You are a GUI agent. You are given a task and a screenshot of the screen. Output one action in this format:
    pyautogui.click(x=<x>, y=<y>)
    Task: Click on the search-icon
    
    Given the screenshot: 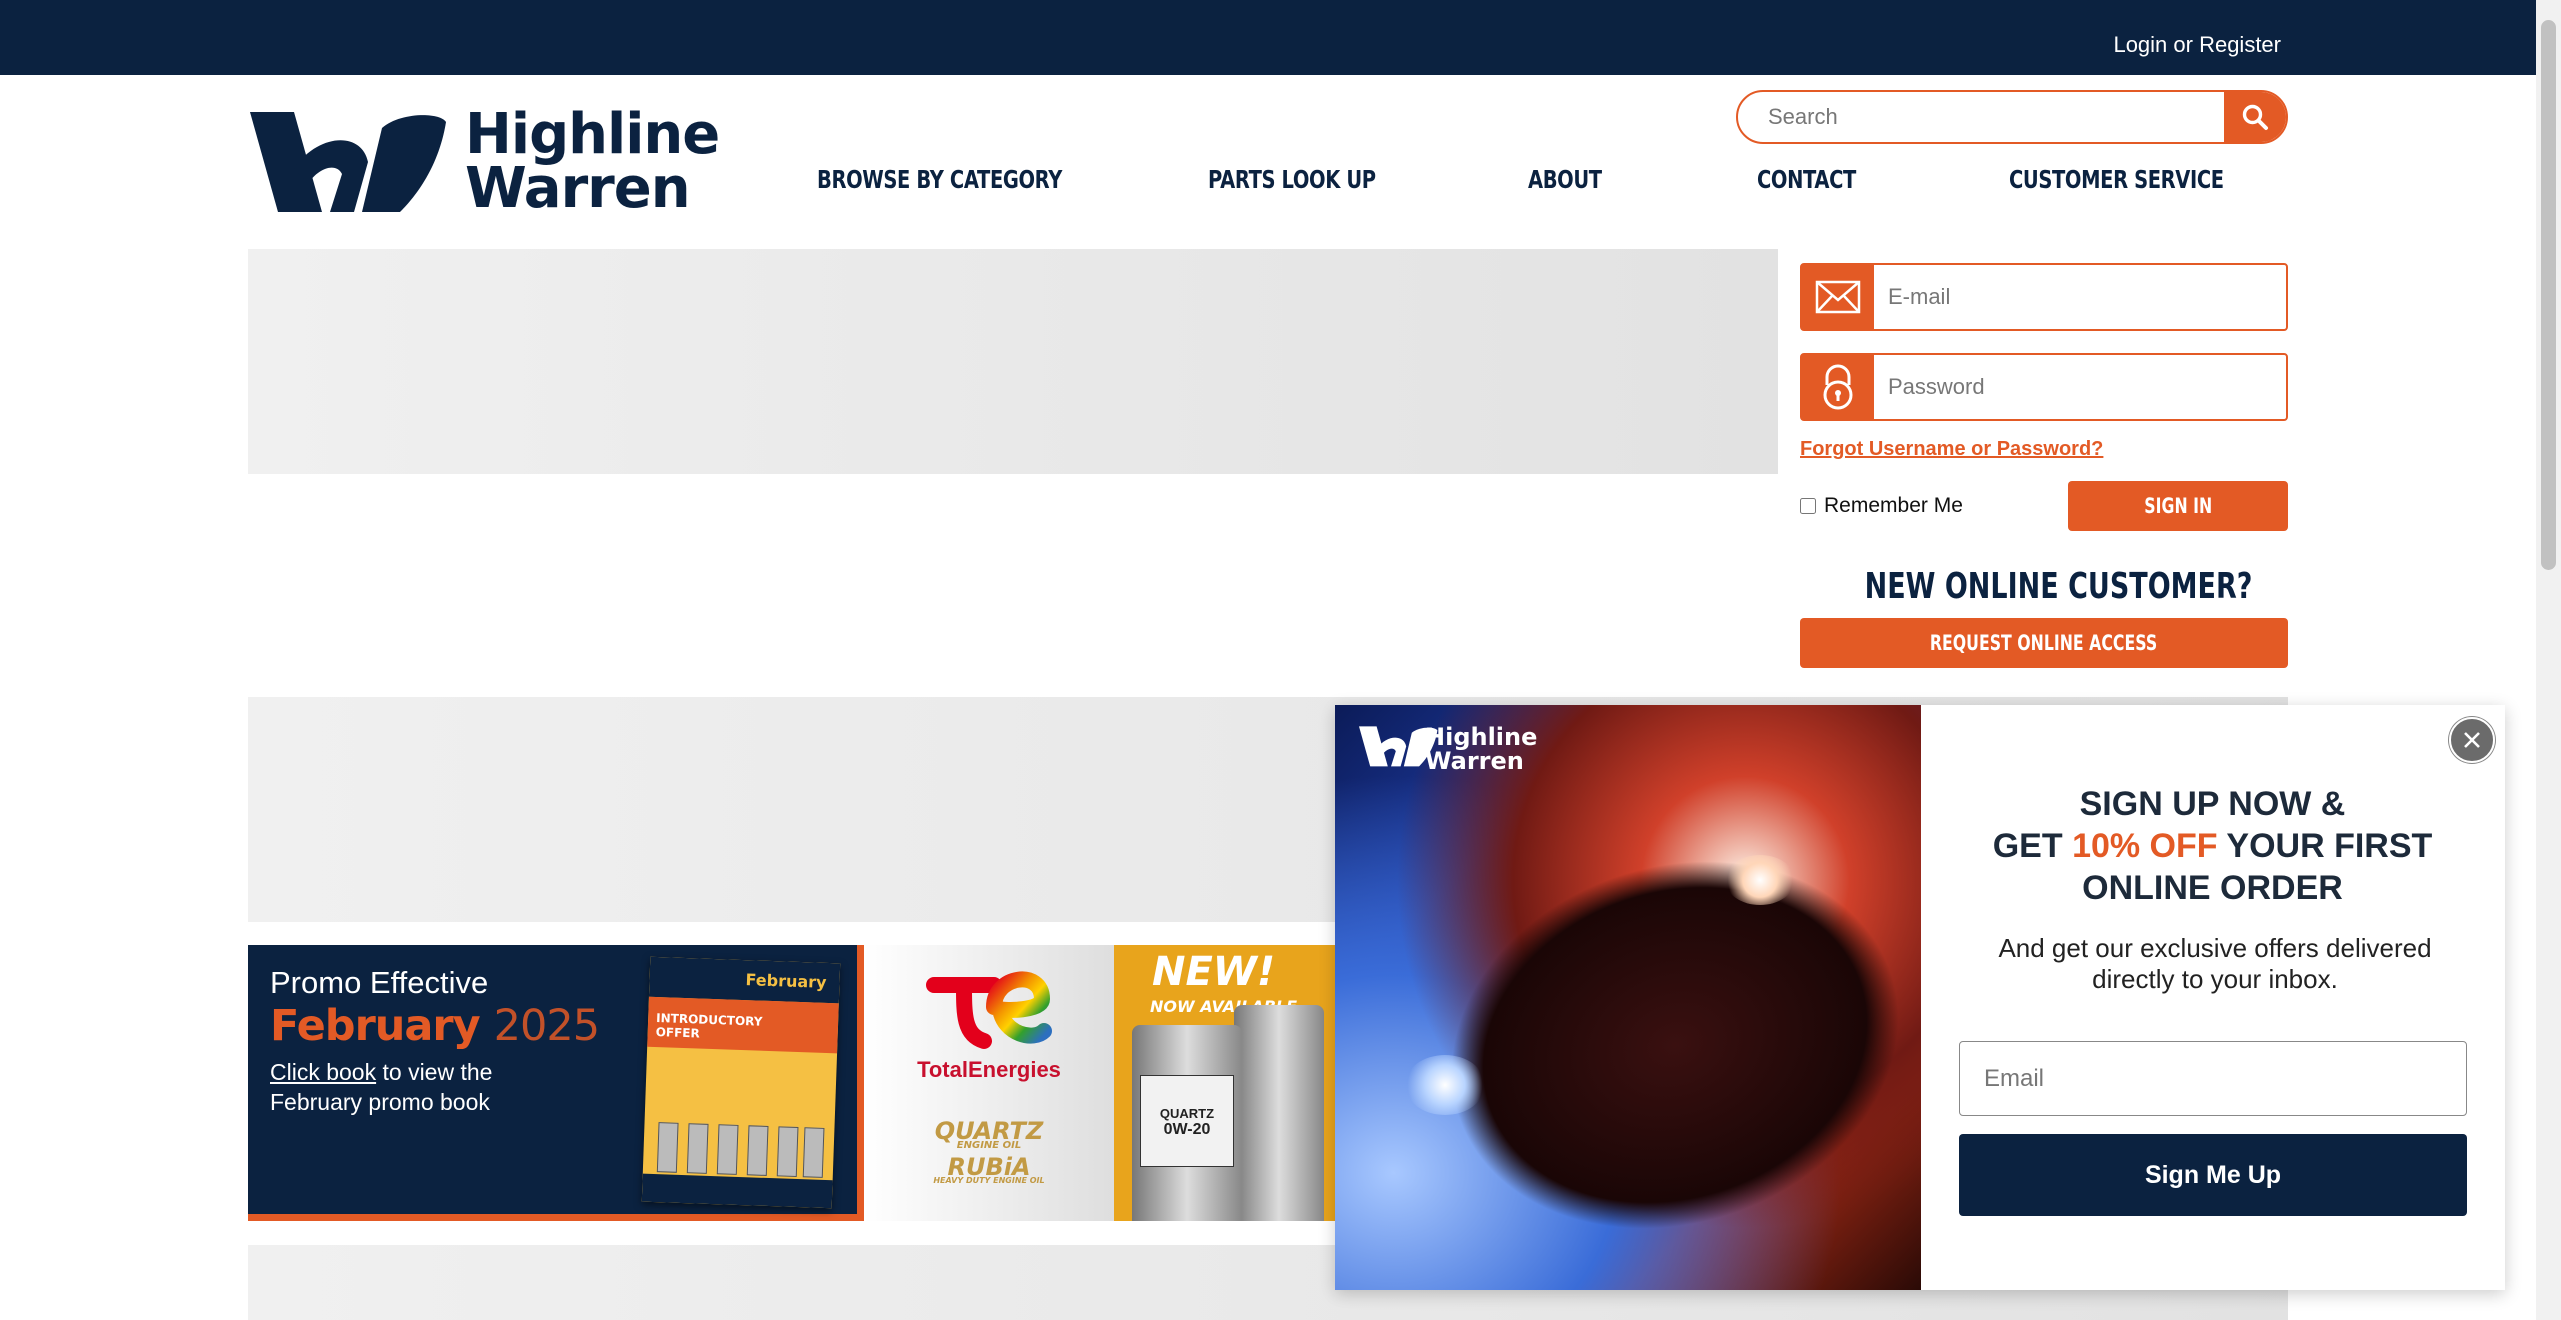 What is the action you would take?
    pyautogui.click(x=2255, y=117)
    